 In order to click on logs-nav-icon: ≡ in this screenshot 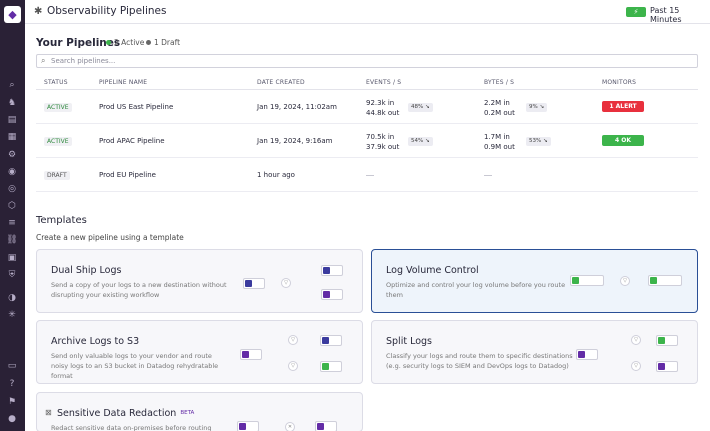, I will do `click(12, 223)`.